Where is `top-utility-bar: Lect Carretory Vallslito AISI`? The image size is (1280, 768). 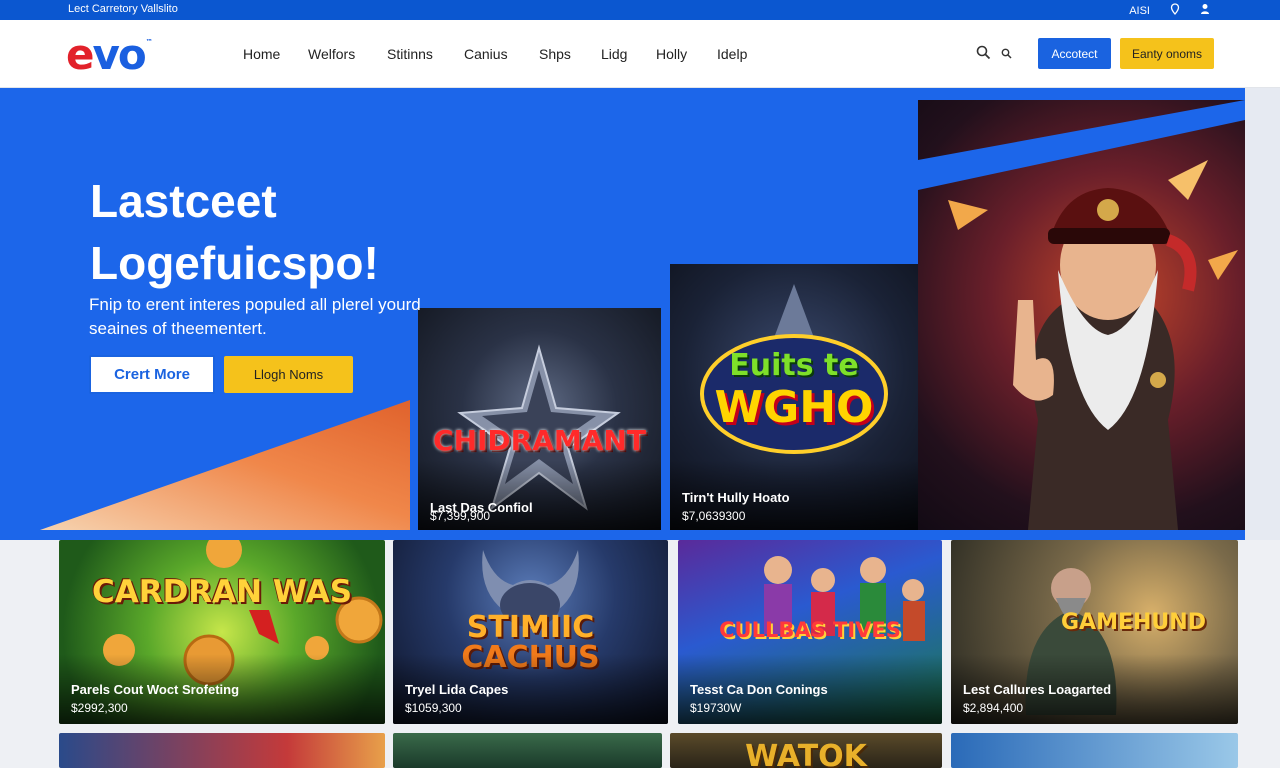 top-utility-bar: Lect Carretory Vallslito AISI is located at coordinates (640, 10).